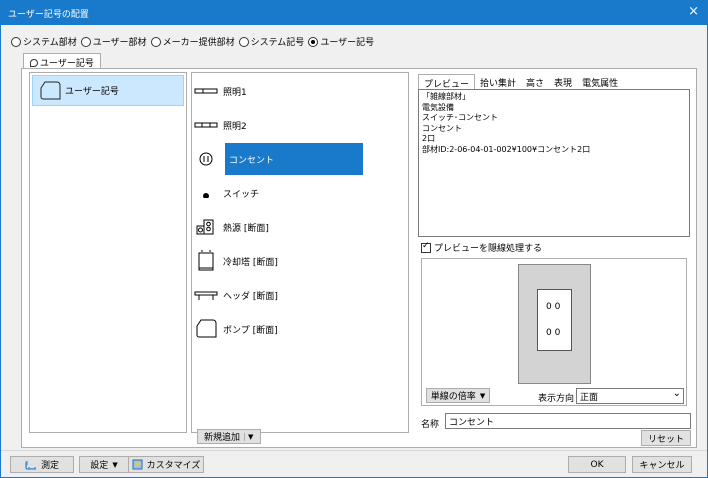 This screenshot has width=708, height=478. Describe the element at coordinates (676, 393) in the screenshot. I see `chevron-down-icon: ⌄` at that location.